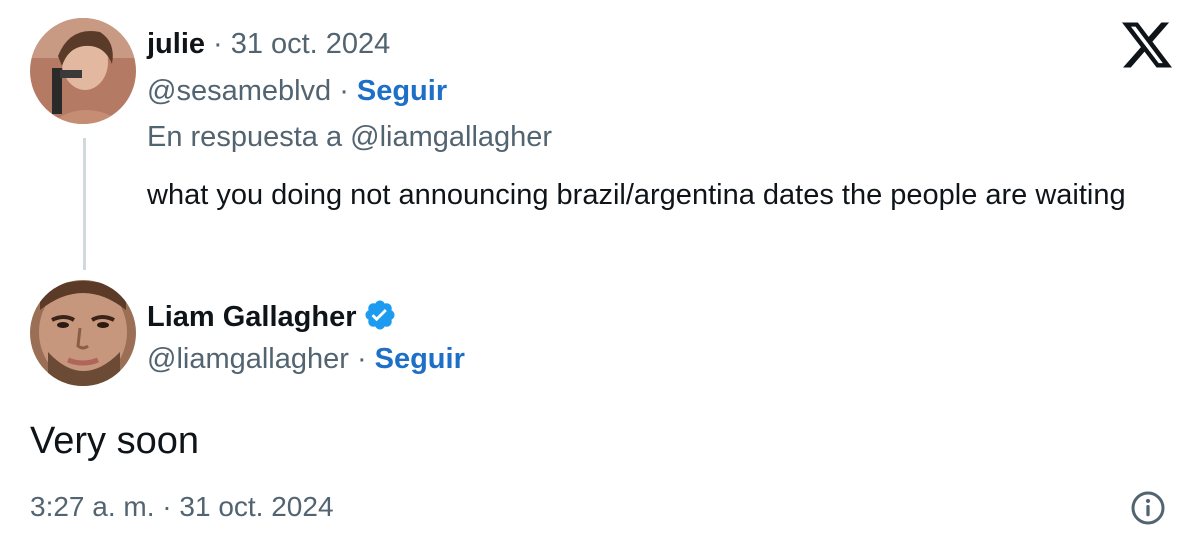 The width and height of the screenshot is (1200, 546). I want to click on main-follow-button: Seguir, so click(420, 359).